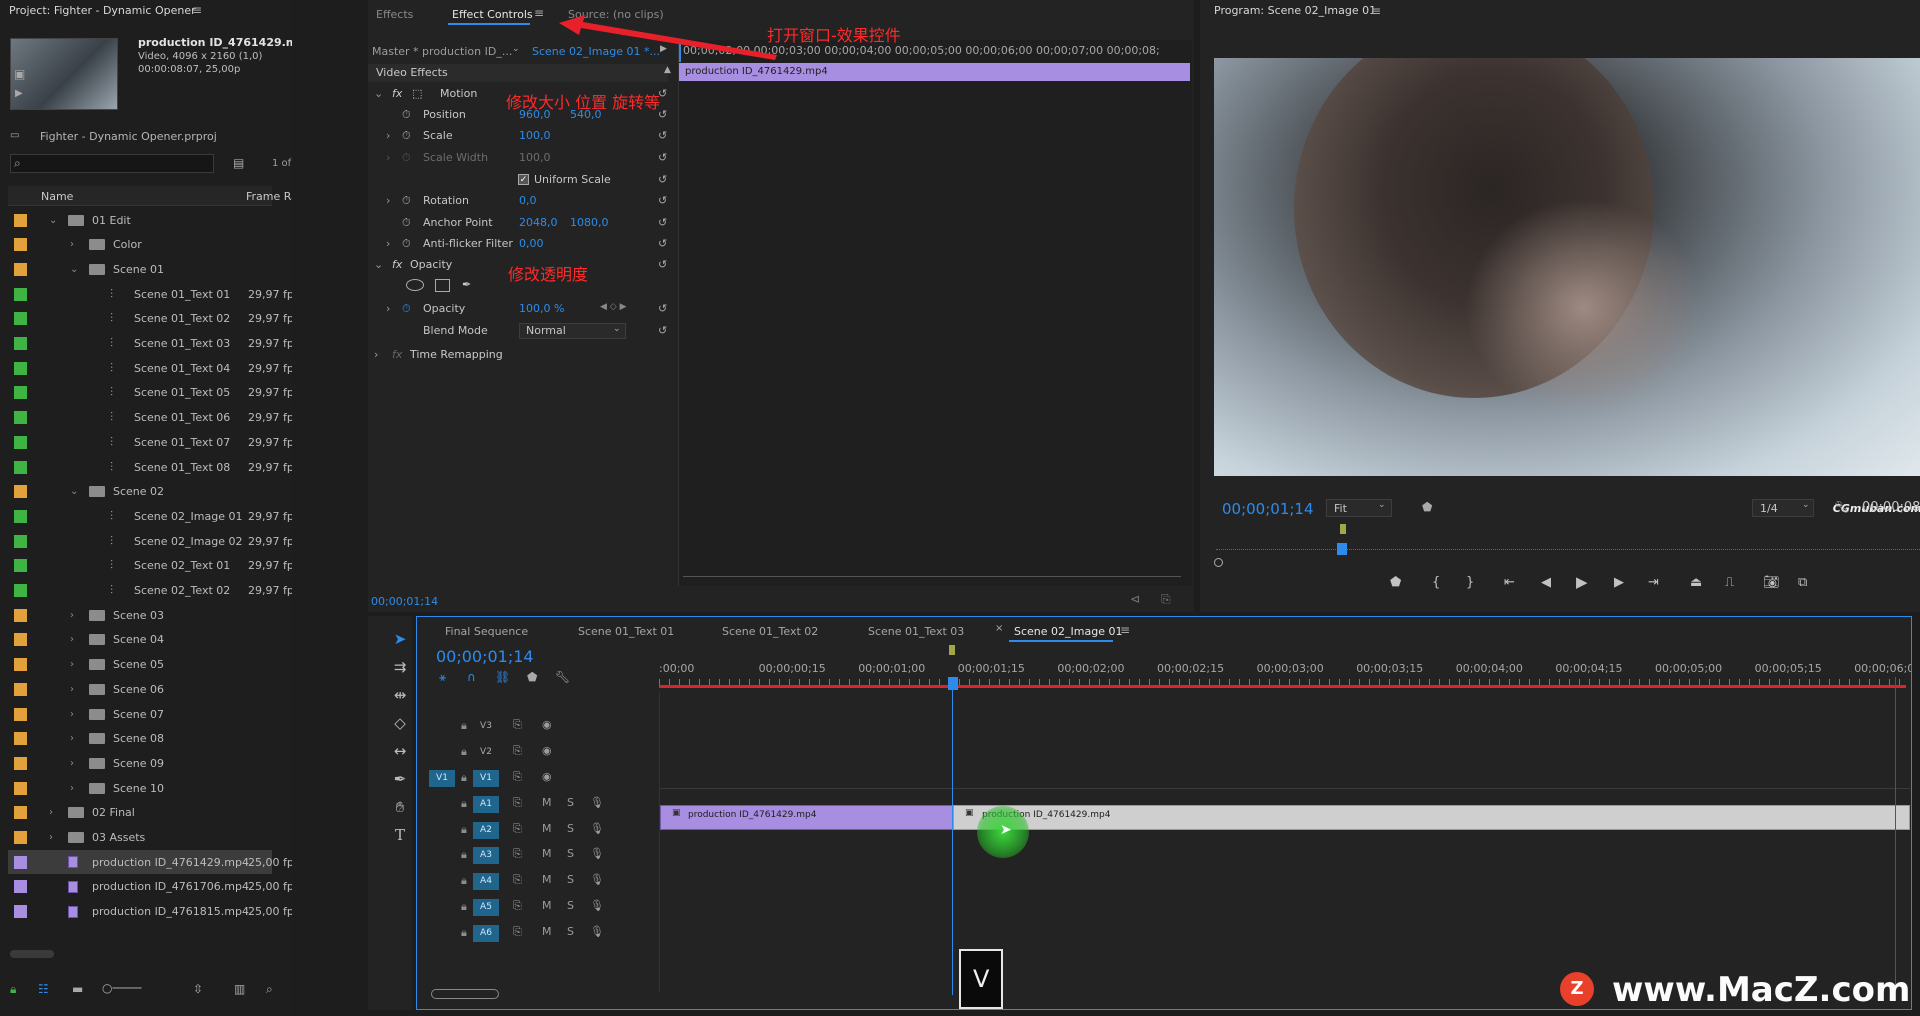  Describe the element at coordinates (150, 516) in the screenshot. I see `project-sequence-row: ⫶ Scene 02_Image 01 29,97 fps` at that location.